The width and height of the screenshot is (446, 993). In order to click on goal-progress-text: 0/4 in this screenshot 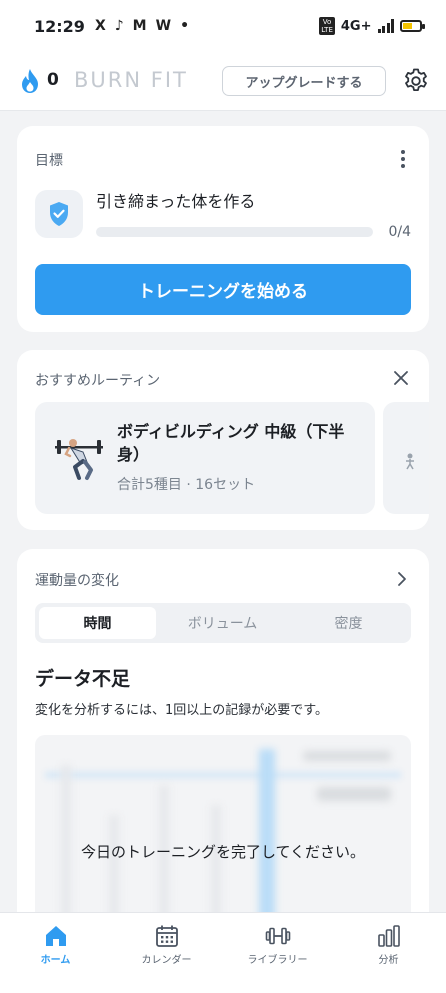, I will do `click(399, 232)`.